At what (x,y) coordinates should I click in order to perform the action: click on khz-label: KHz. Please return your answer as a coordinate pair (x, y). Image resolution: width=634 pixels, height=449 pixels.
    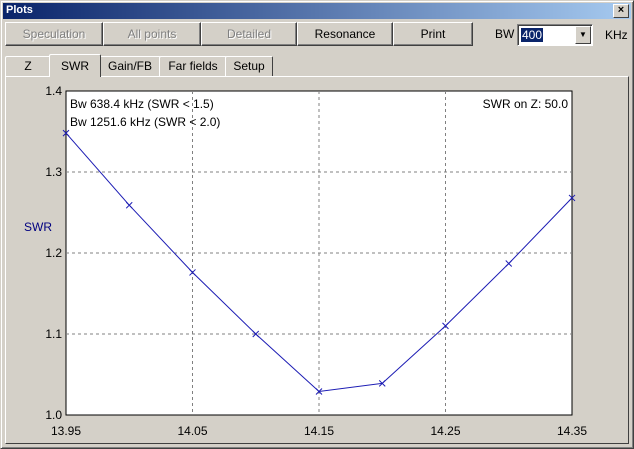
    Looking at the image, I should click on (616, 35).